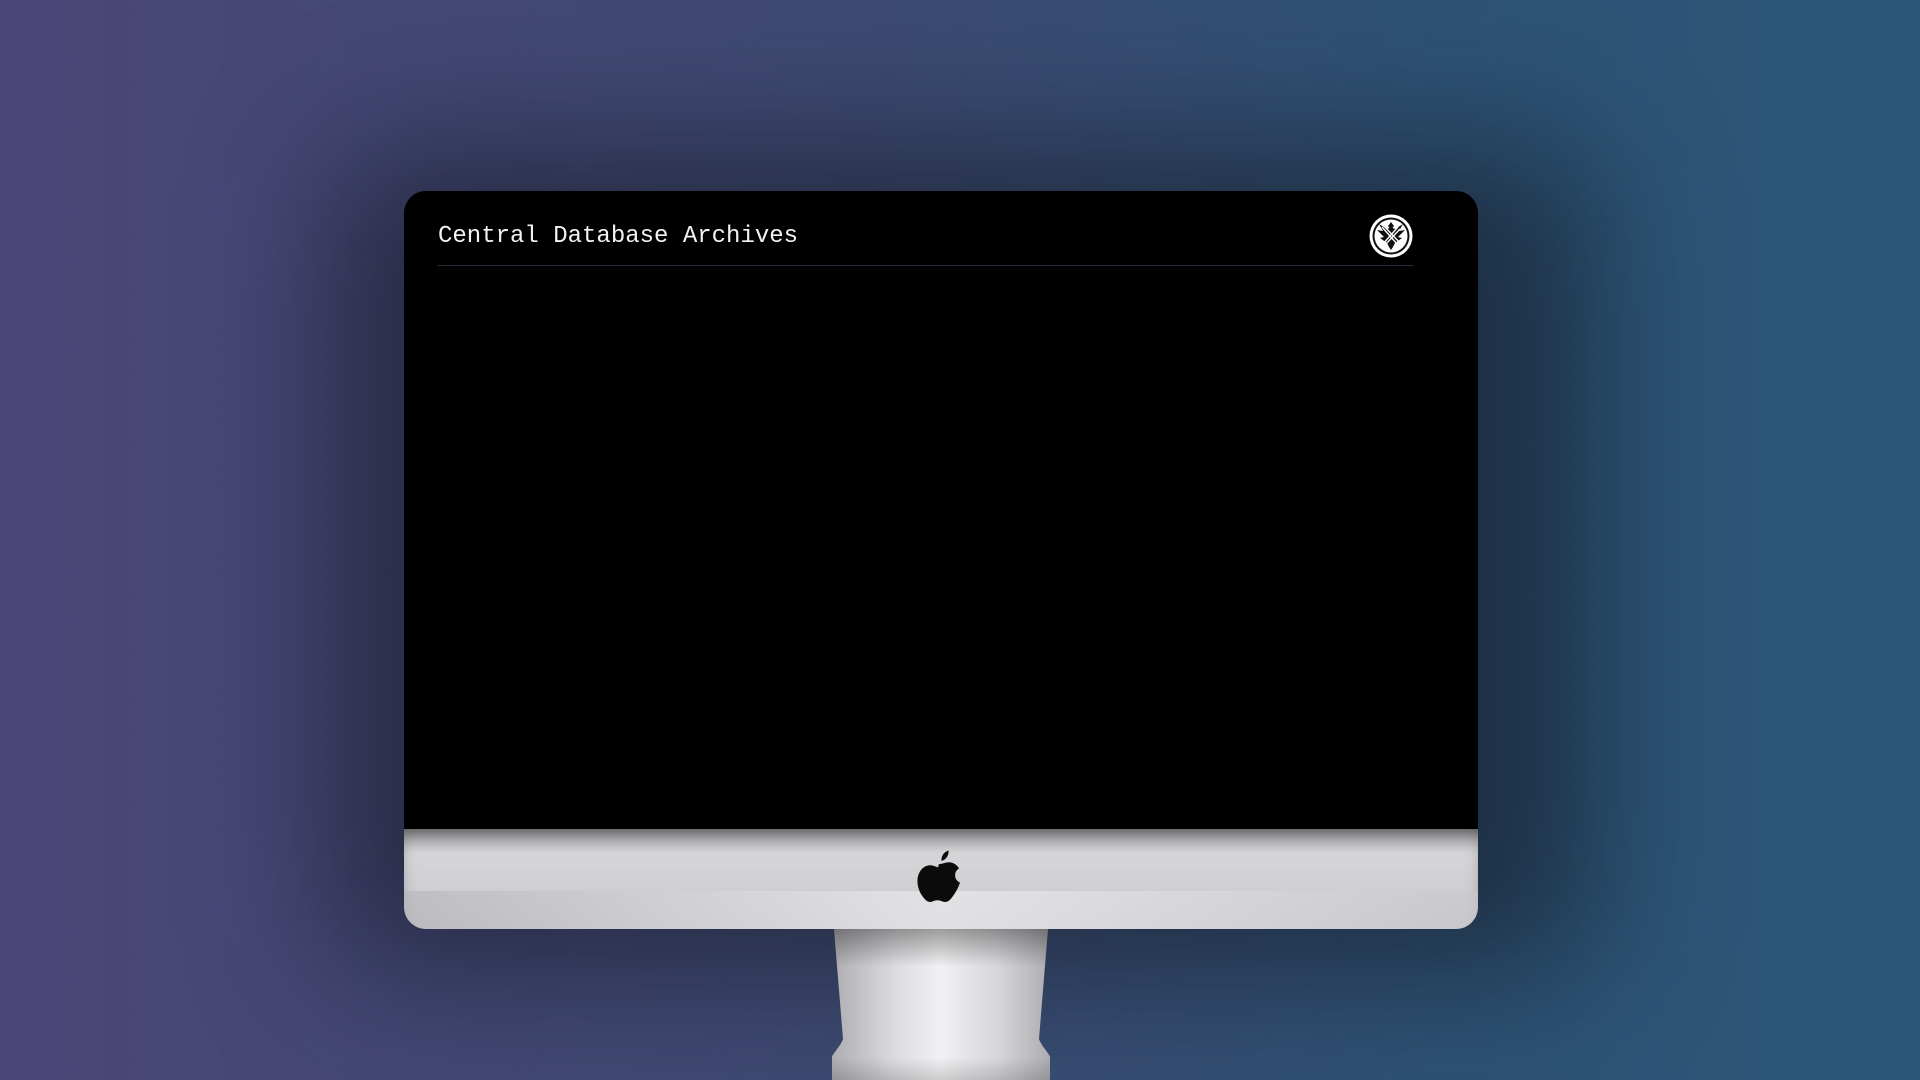 The height and width of the screenshot is (1080, 1920). Describe the element at coordinates (940, 877) in the screenshot. I see `apple-logo-icon` at that location.